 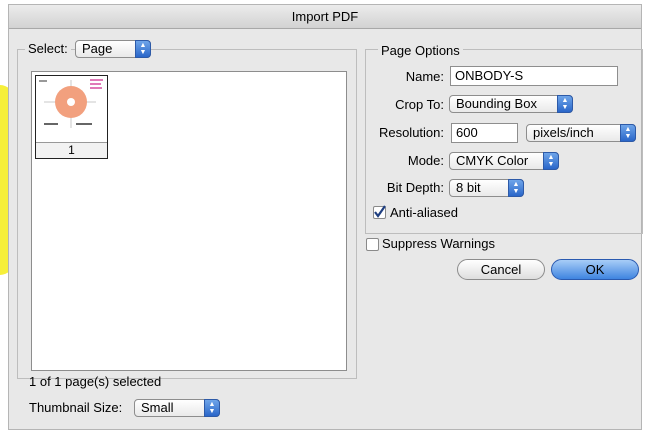 What do you see at coordinates (501, 269) in the screenshot?
I see `cancel-button: Cancel` at bounding box center [501, 269].